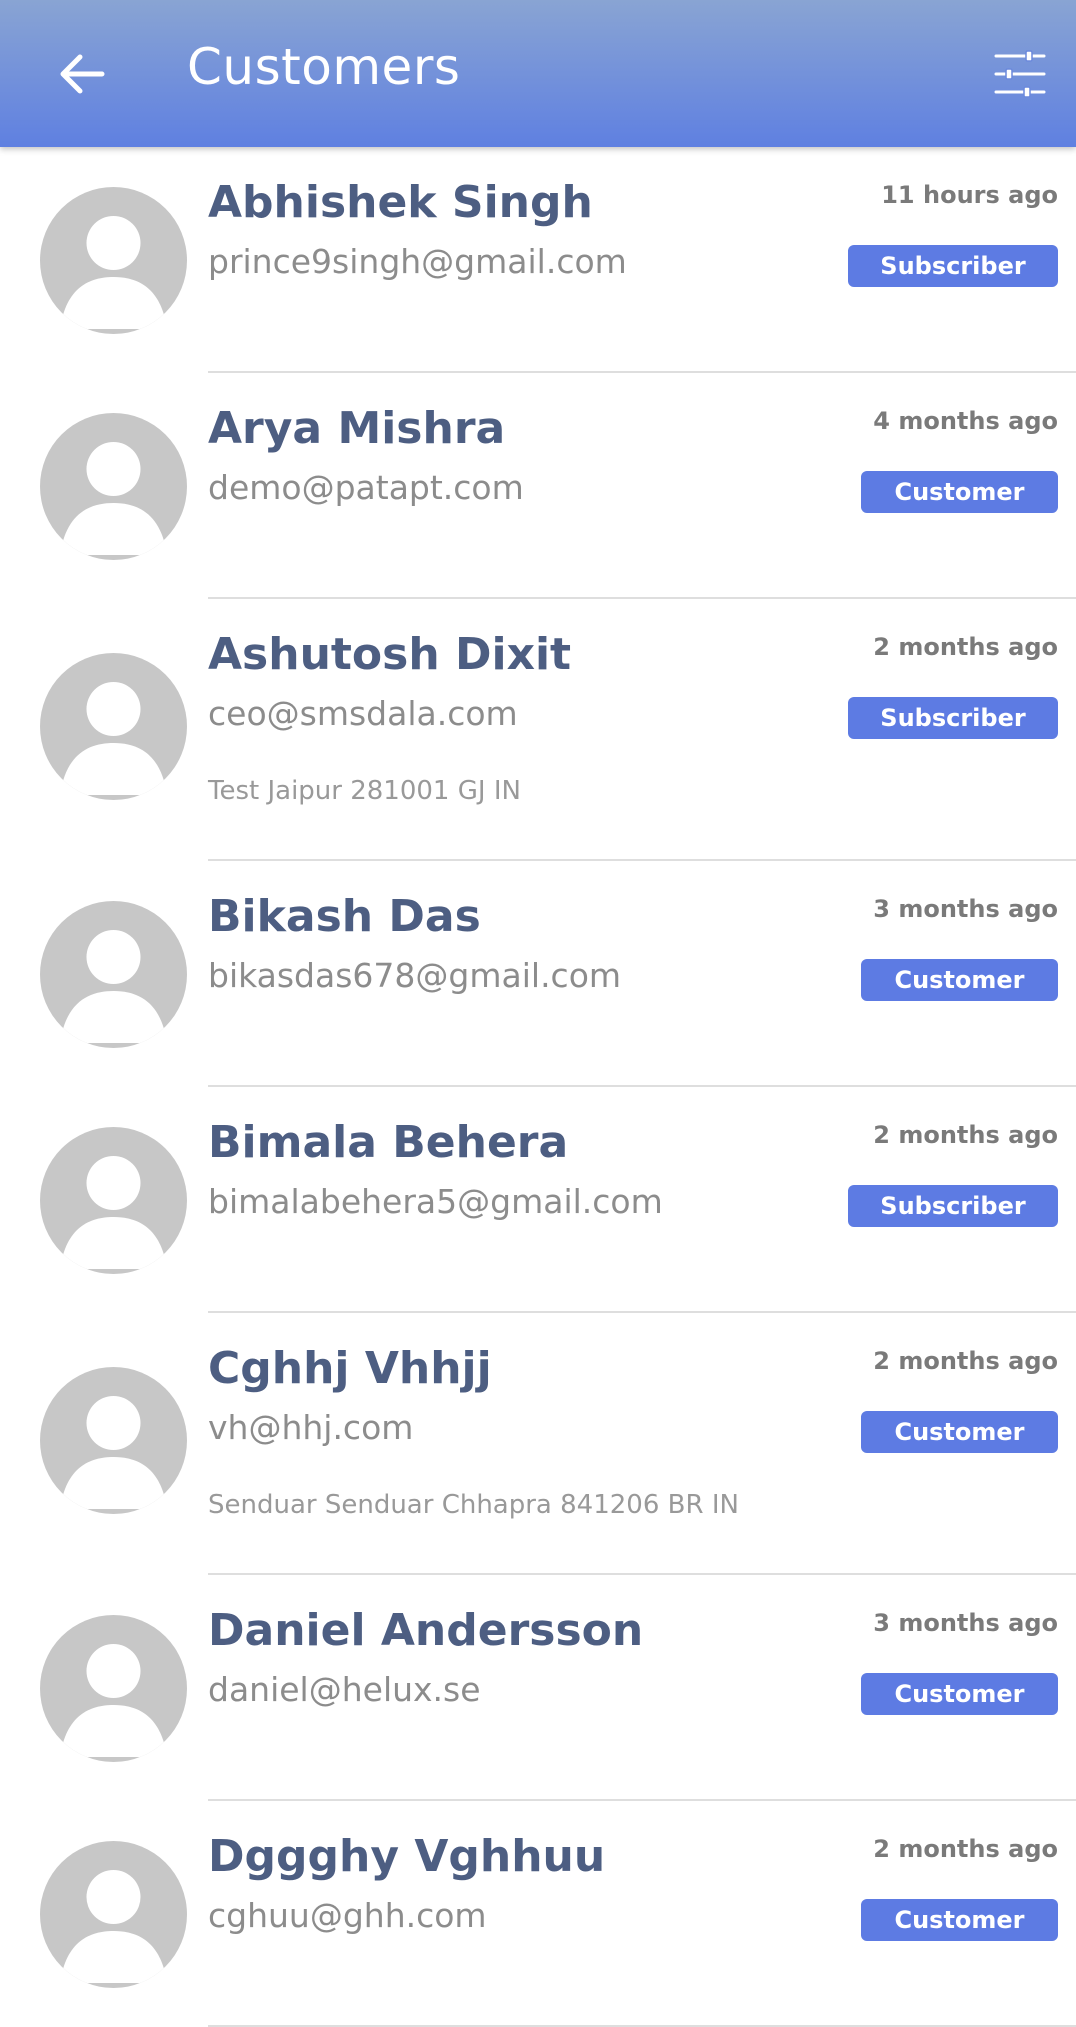 This screenshot has width=1076, height=2027. What do you see at coordinates (426, 1630) in the screenshot?
I see `customer-name: Daniel Andersson` at bounding box center [426, 1630].